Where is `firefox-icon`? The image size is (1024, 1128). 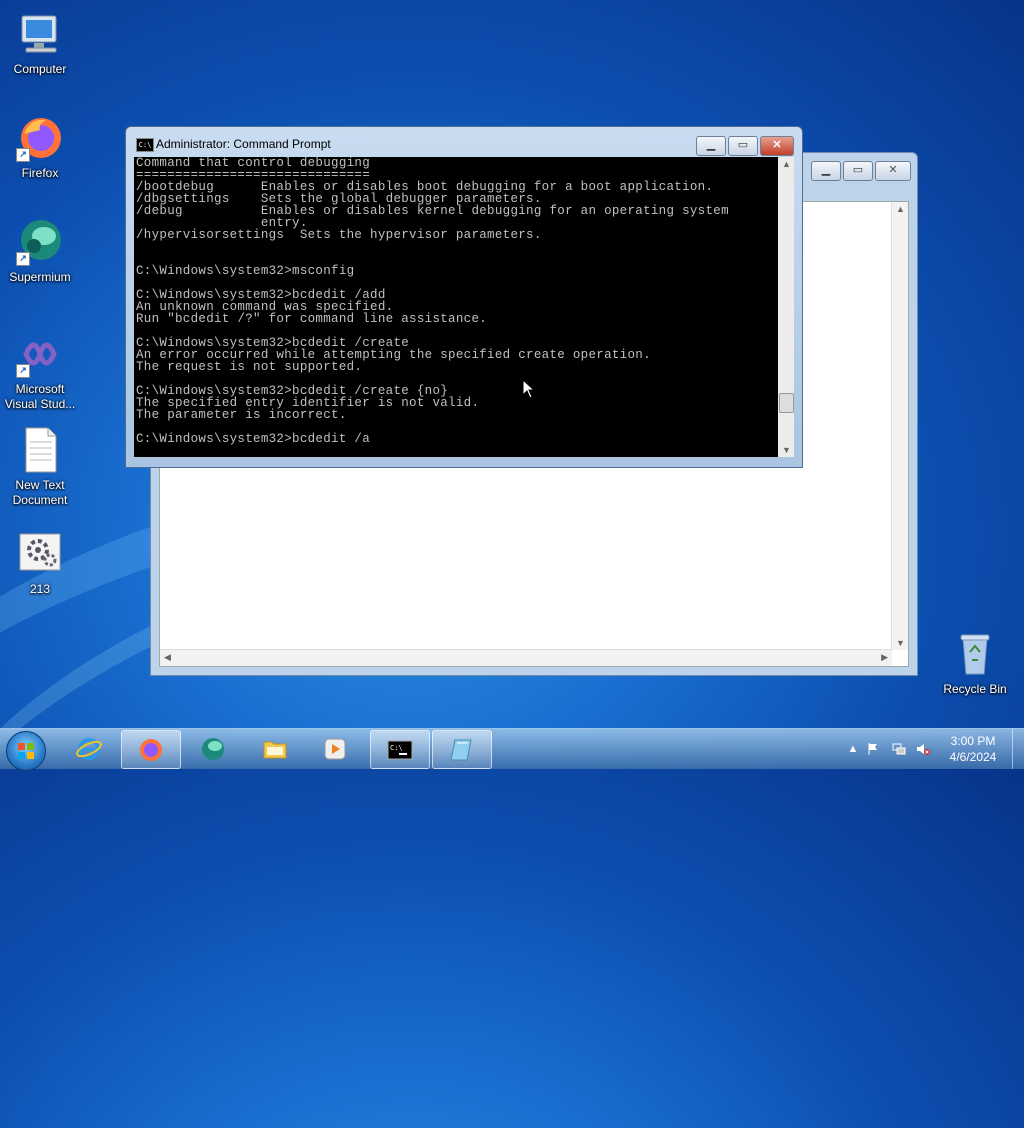
firefox-icon is located at coordinates (151, 750).